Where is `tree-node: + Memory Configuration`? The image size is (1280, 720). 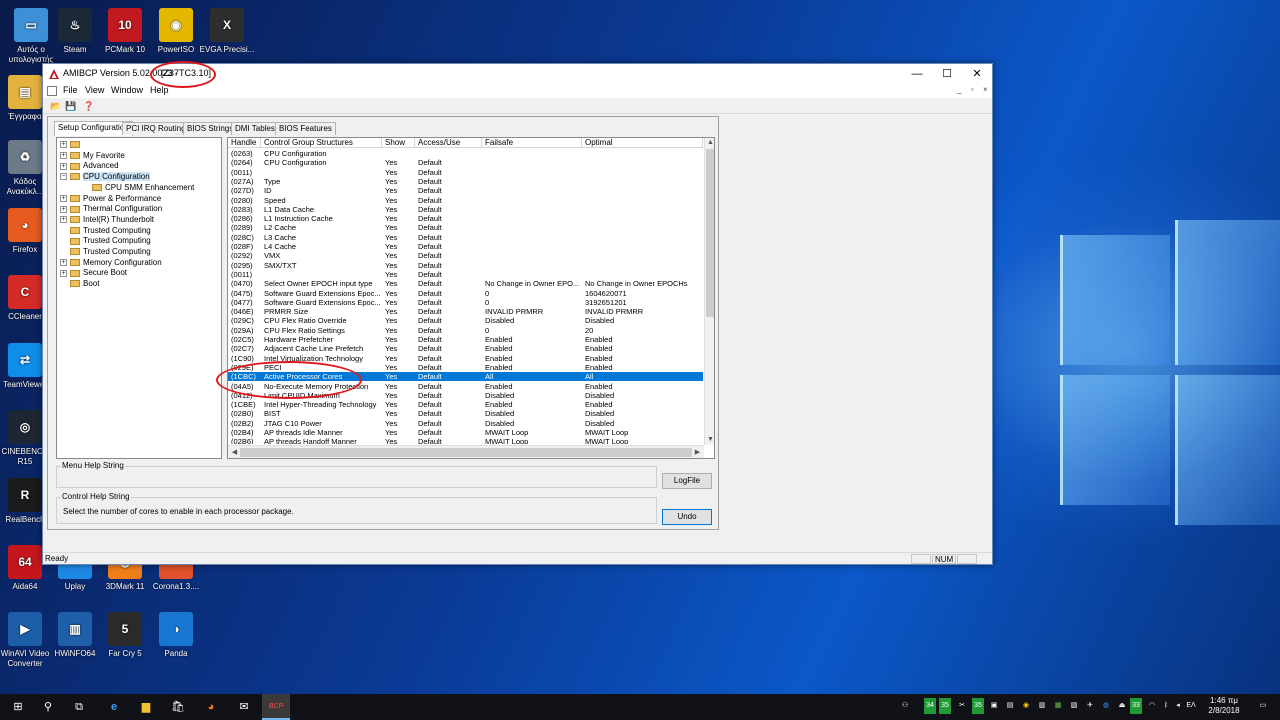
tree-node: + Memory Configuration is located at coordinates (111, 263).